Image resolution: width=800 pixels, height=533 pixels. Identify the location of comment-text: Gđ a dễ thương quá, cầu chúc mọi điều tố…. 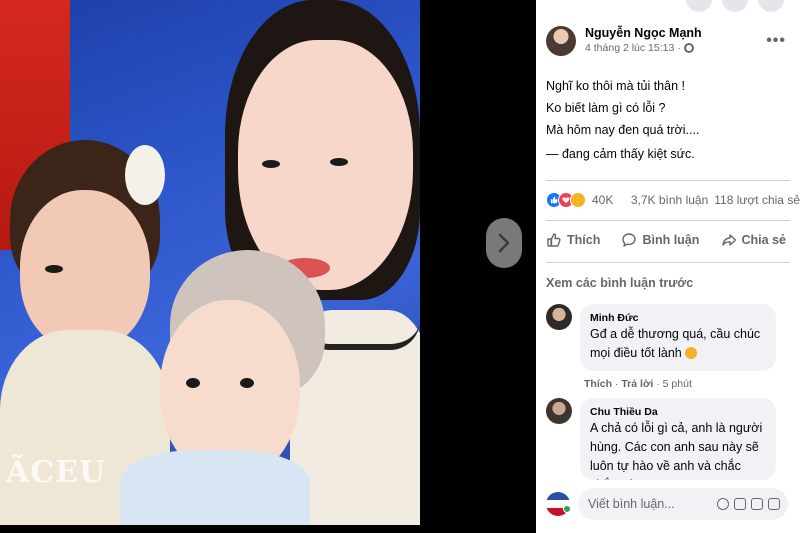
(678, 344).